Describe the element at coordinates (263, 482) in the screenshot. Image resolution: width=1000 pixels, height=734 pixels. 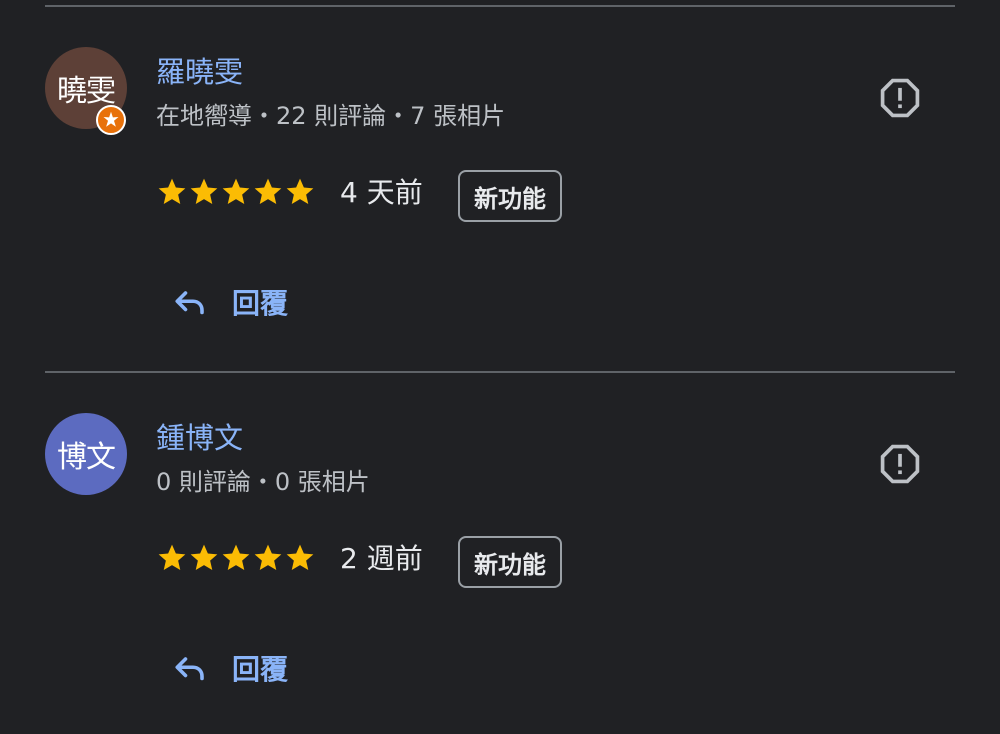
I see `author-meta: 0 則評論・0 張相片` at that location.